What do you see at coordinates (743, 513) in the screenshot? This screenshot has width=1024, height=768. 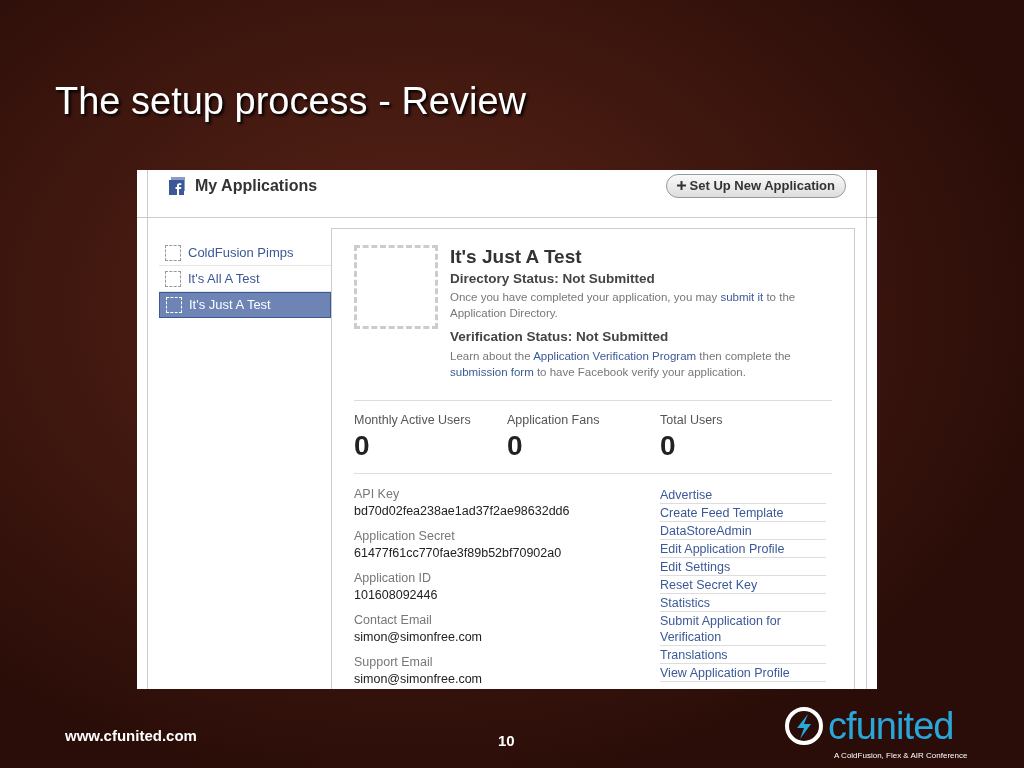 I see `app-action-link: Create Feed Template` at bounding box center [743, 513].